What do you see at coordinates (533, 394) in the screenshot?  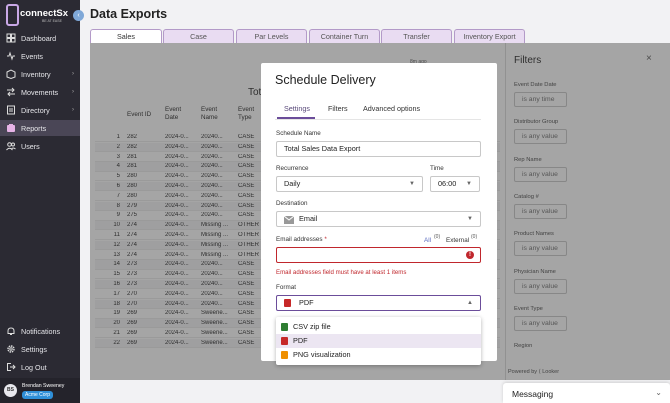 I see `messaging-title: Messaging` at bounding box center [533, 394].